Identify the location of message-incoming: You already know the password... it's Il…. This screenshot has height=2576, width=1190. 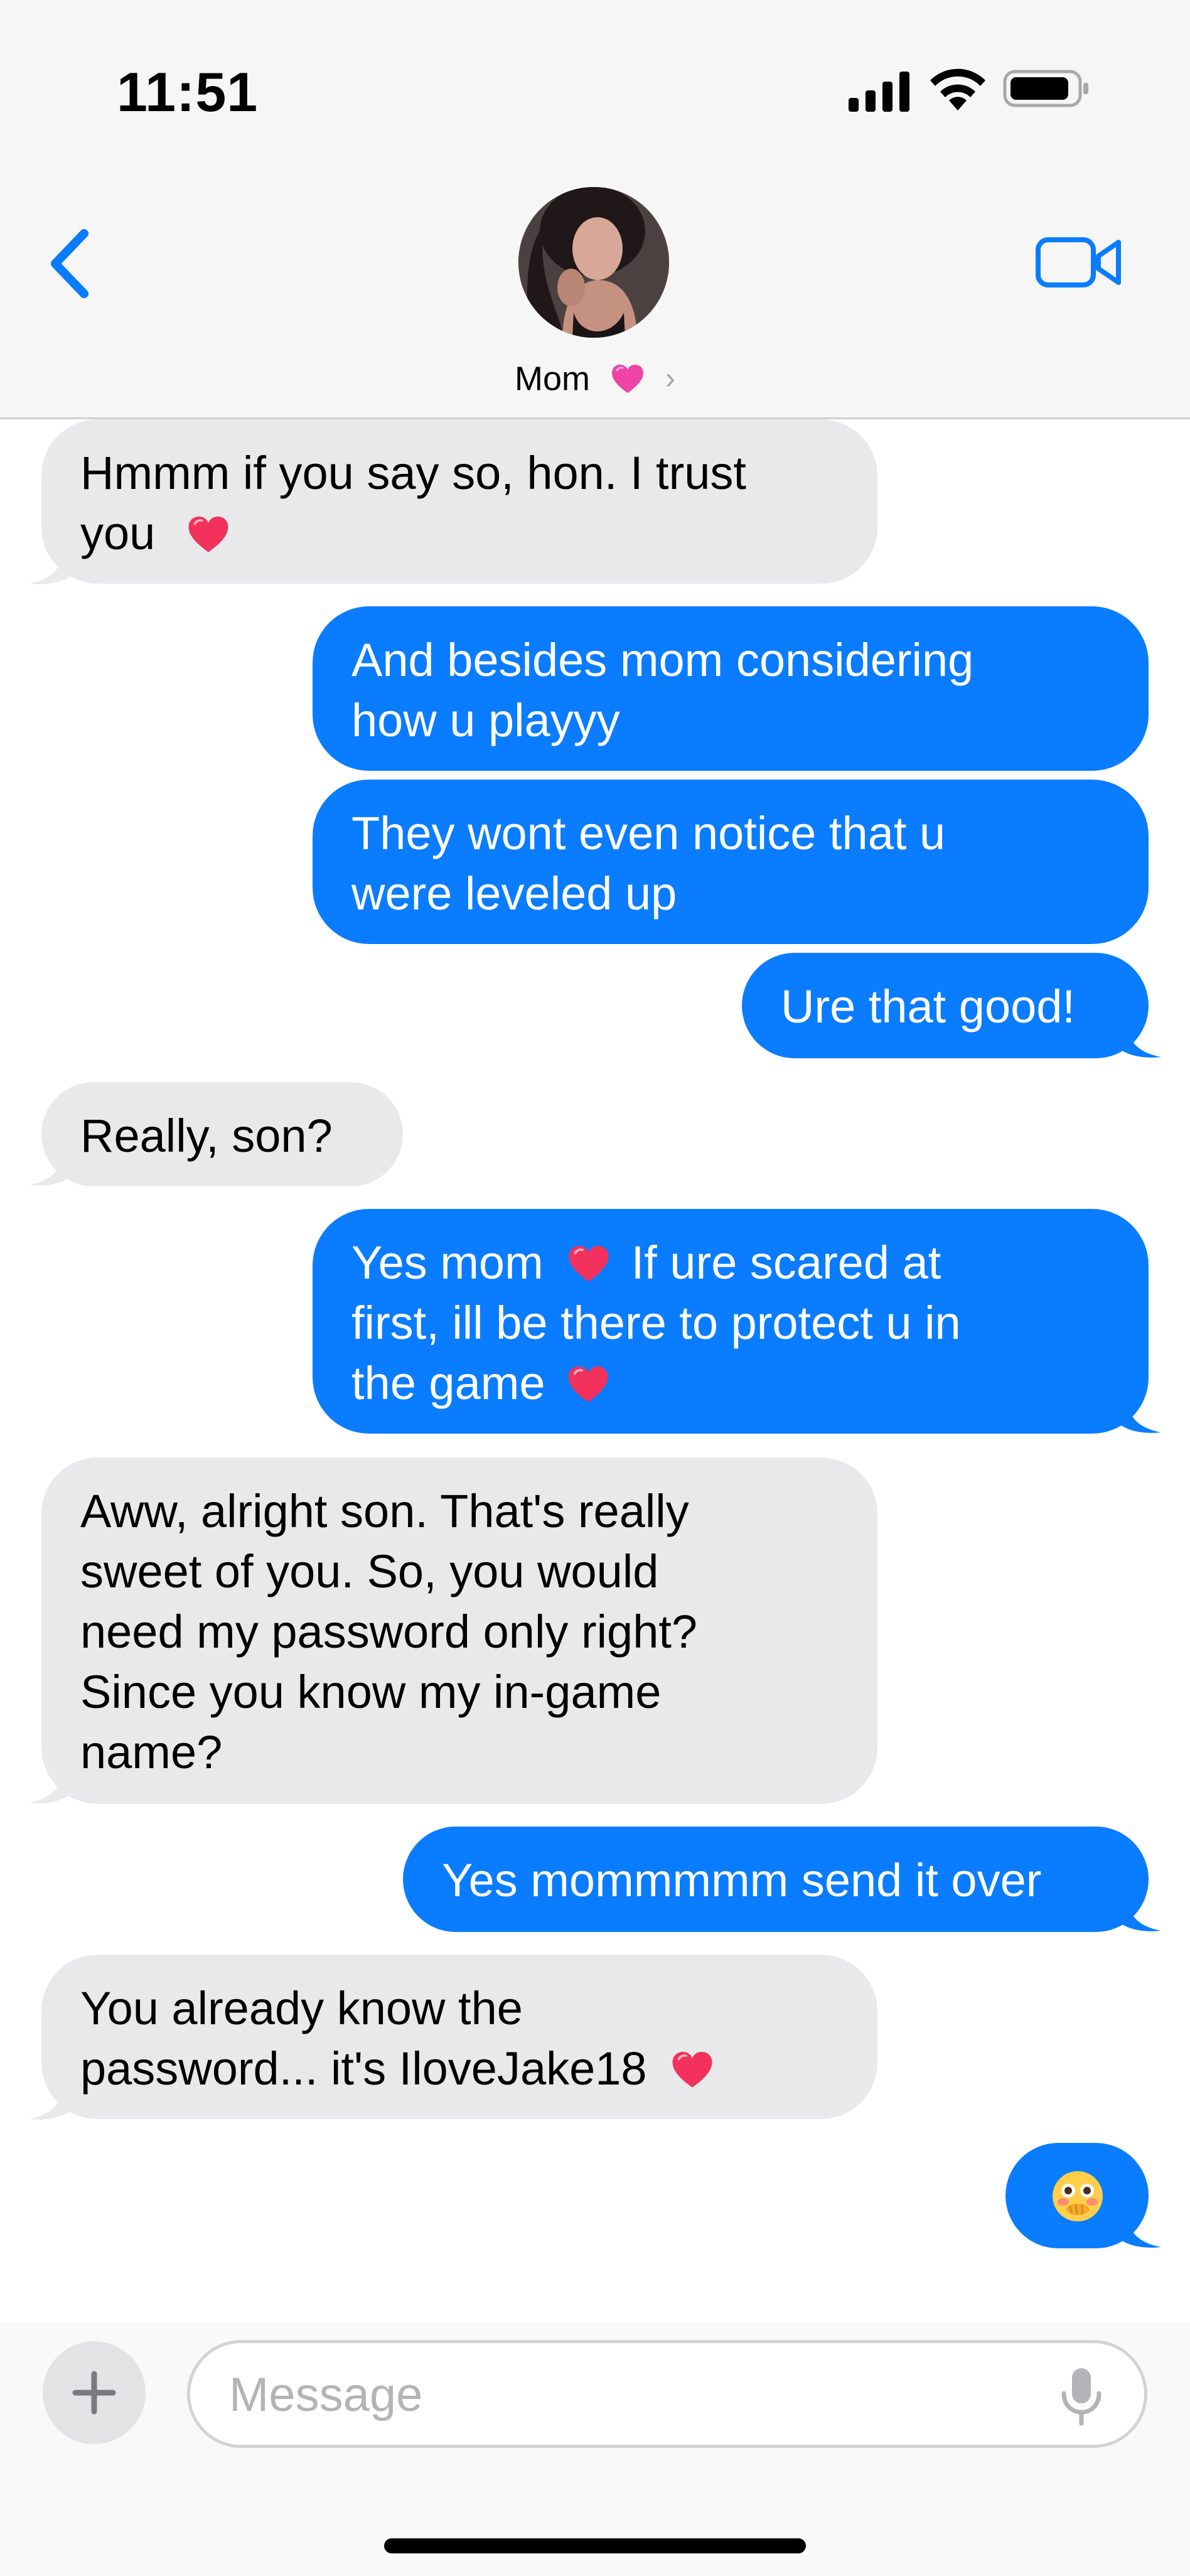
(459, 2037).